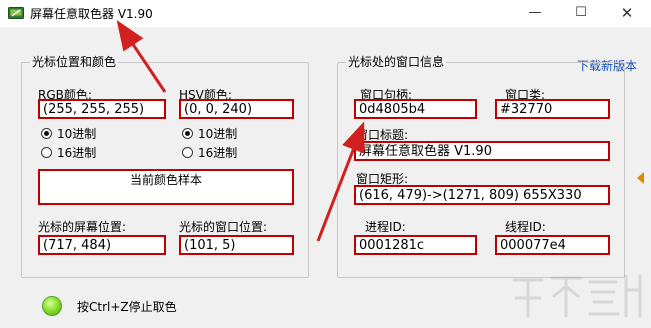  What do you see at coordinates (77, 134) in the screenshot?
I see `rgb-decimal-label: 10进制` at bounding box center [77, 134].